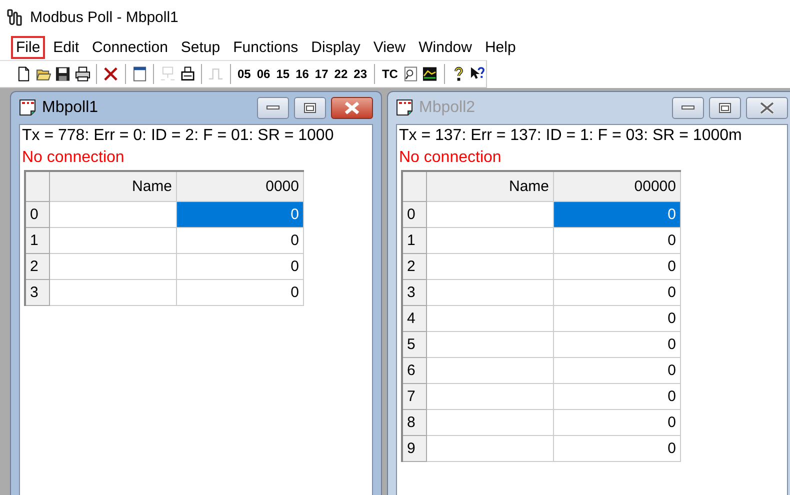  What do you see at coordinates (415, 397) in the screenshot?
I see `row-header: 7` at bounding box center [415, 397].